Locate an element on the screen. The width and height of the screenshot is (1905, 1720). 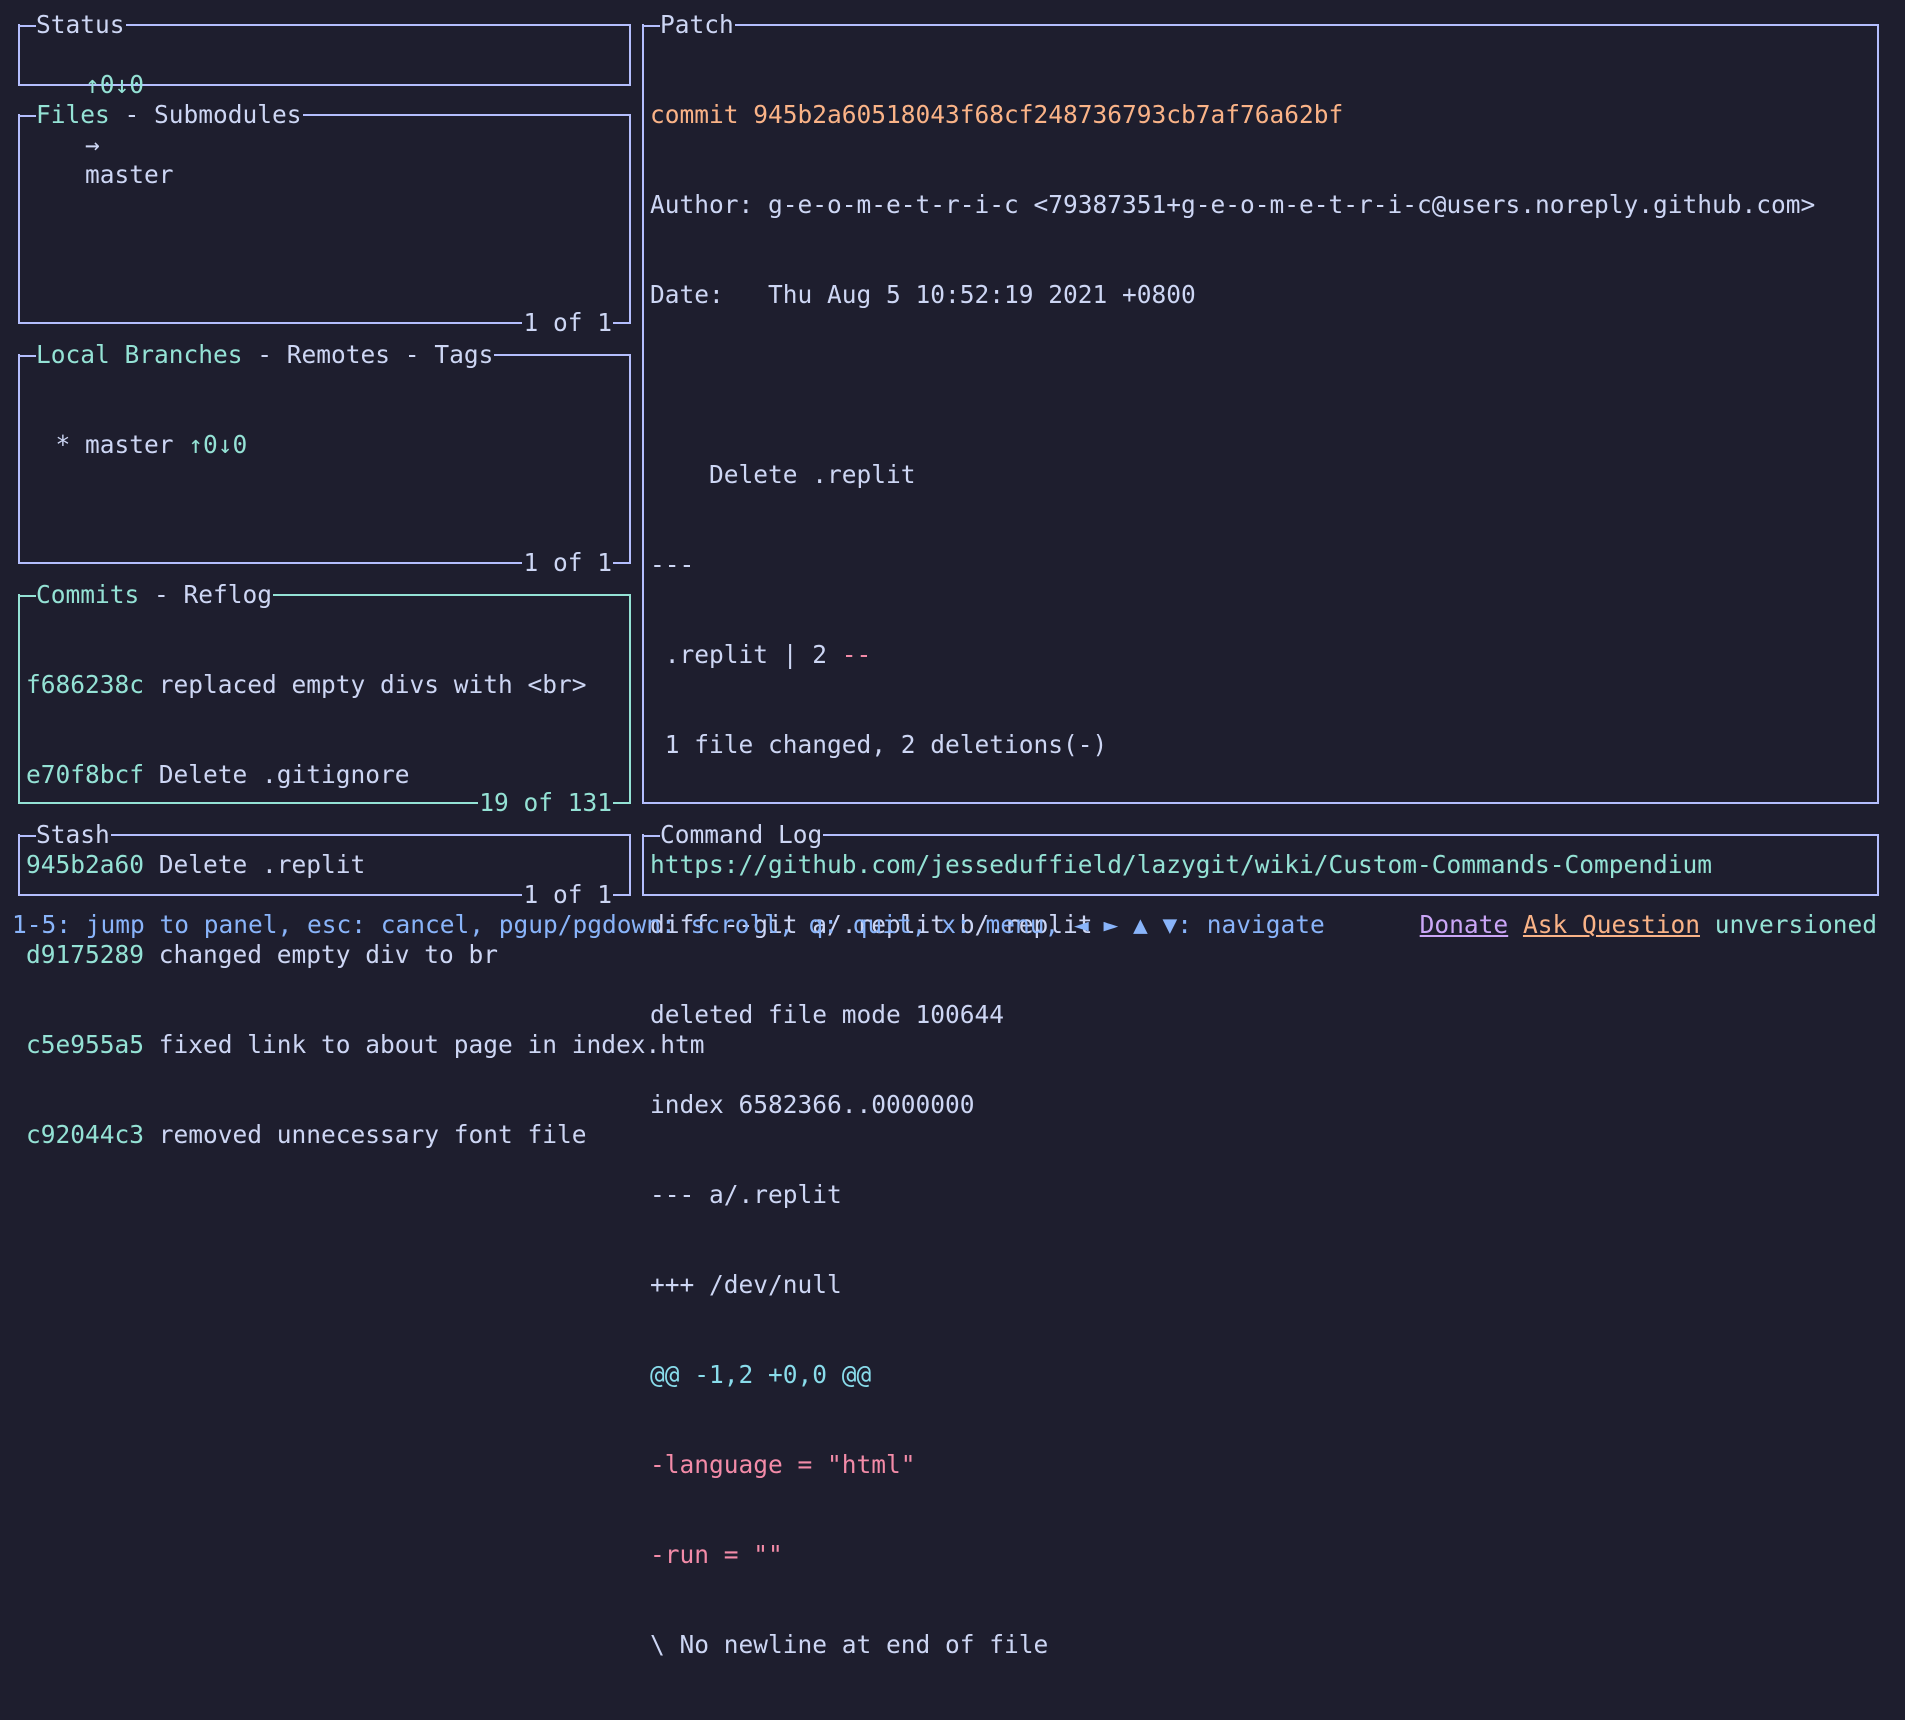
index-line: index 6582366..0000000 is located at coordinates (812, 1104).